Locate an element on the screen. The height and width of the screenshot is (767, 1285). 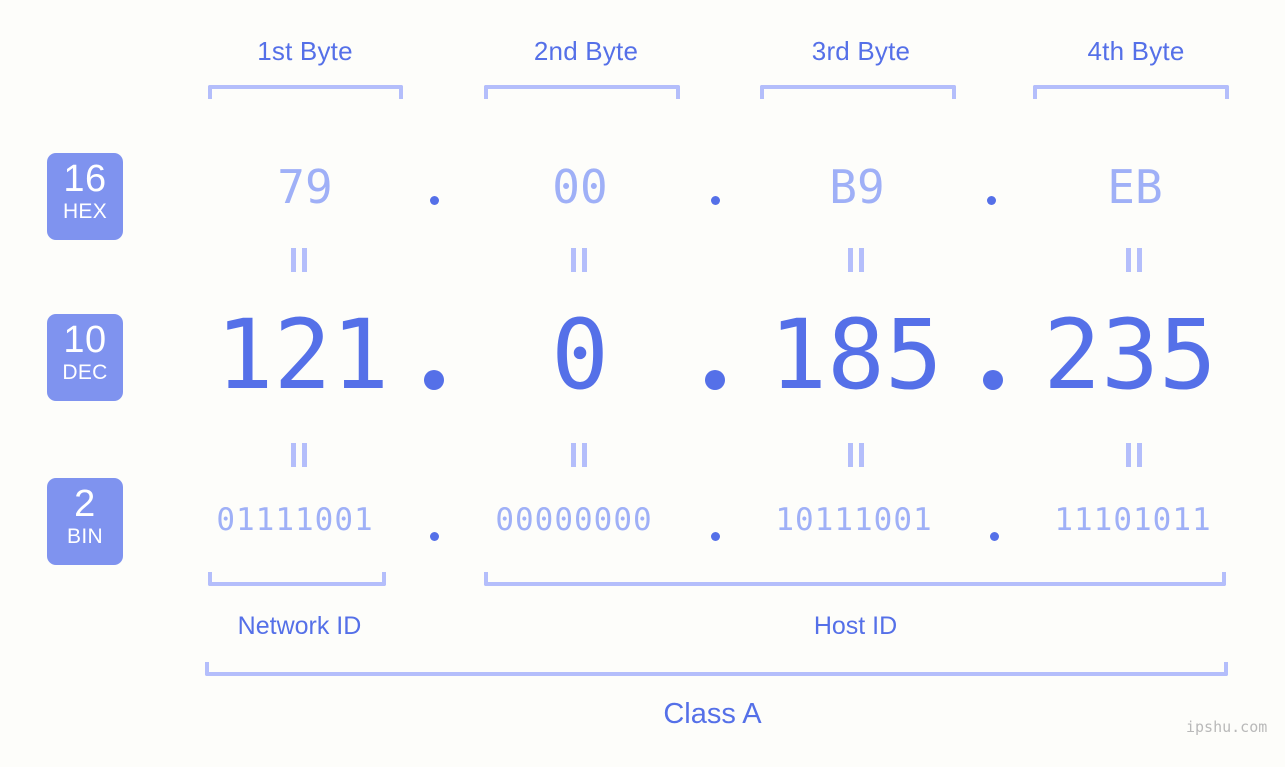
dec-byte-3: 185 is located at coordinates (856, 355).